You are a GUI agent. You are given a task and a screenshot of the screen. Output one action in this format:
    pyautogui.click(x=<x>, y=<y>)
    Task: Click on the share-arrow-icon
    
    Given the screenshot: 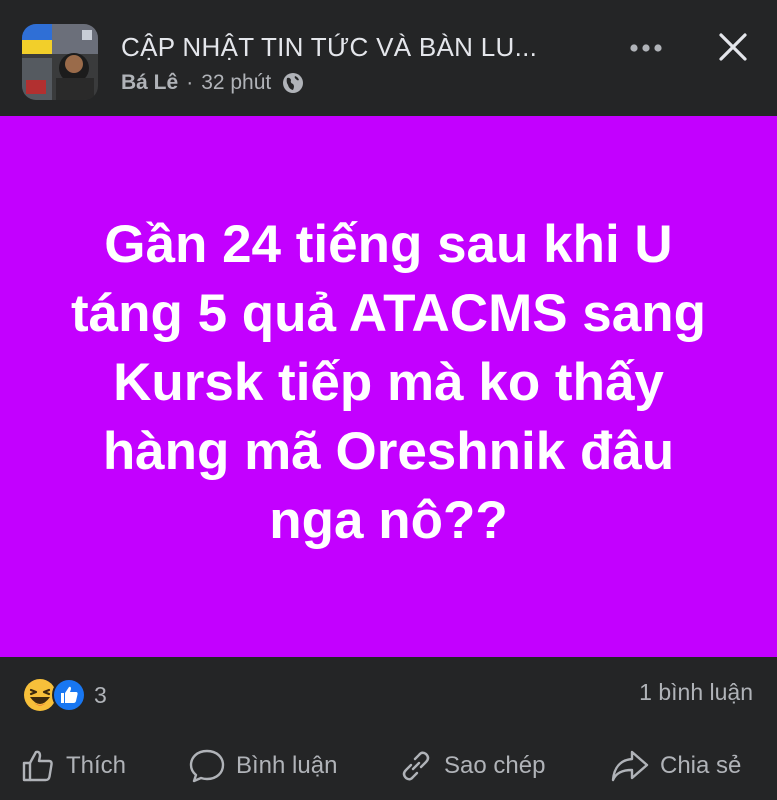 What is the action you would take?
    pyautogui.click(x=630, y=766)
    